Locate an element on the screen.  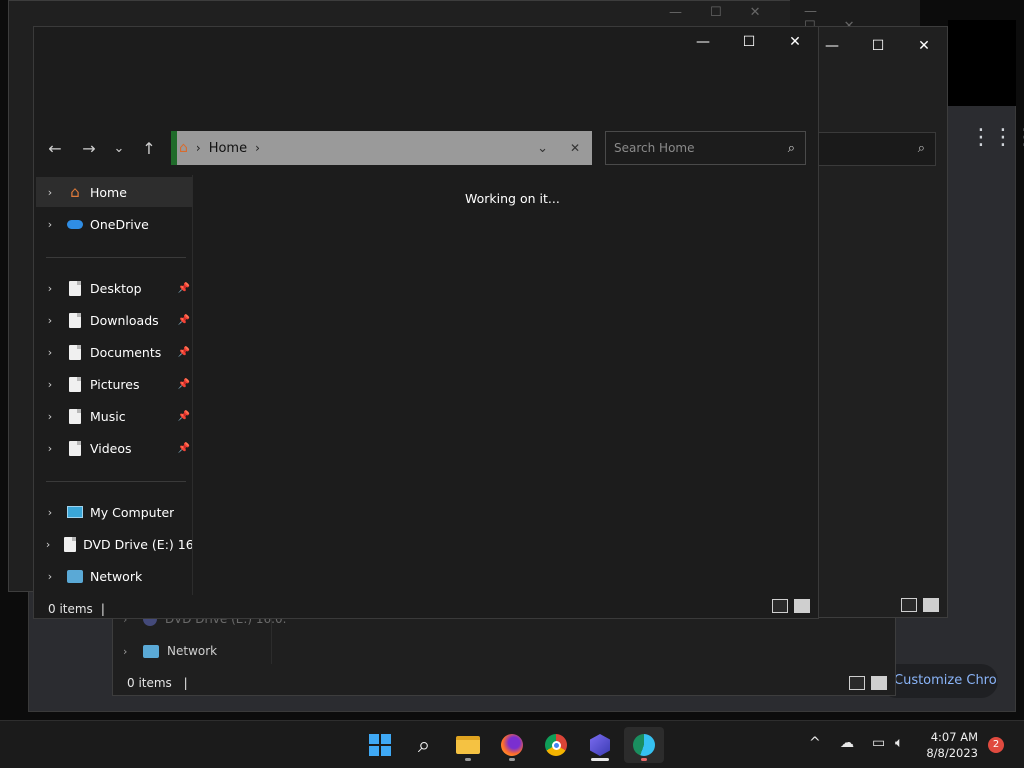
taskbar-firefox is located at coordinates (512, 745).